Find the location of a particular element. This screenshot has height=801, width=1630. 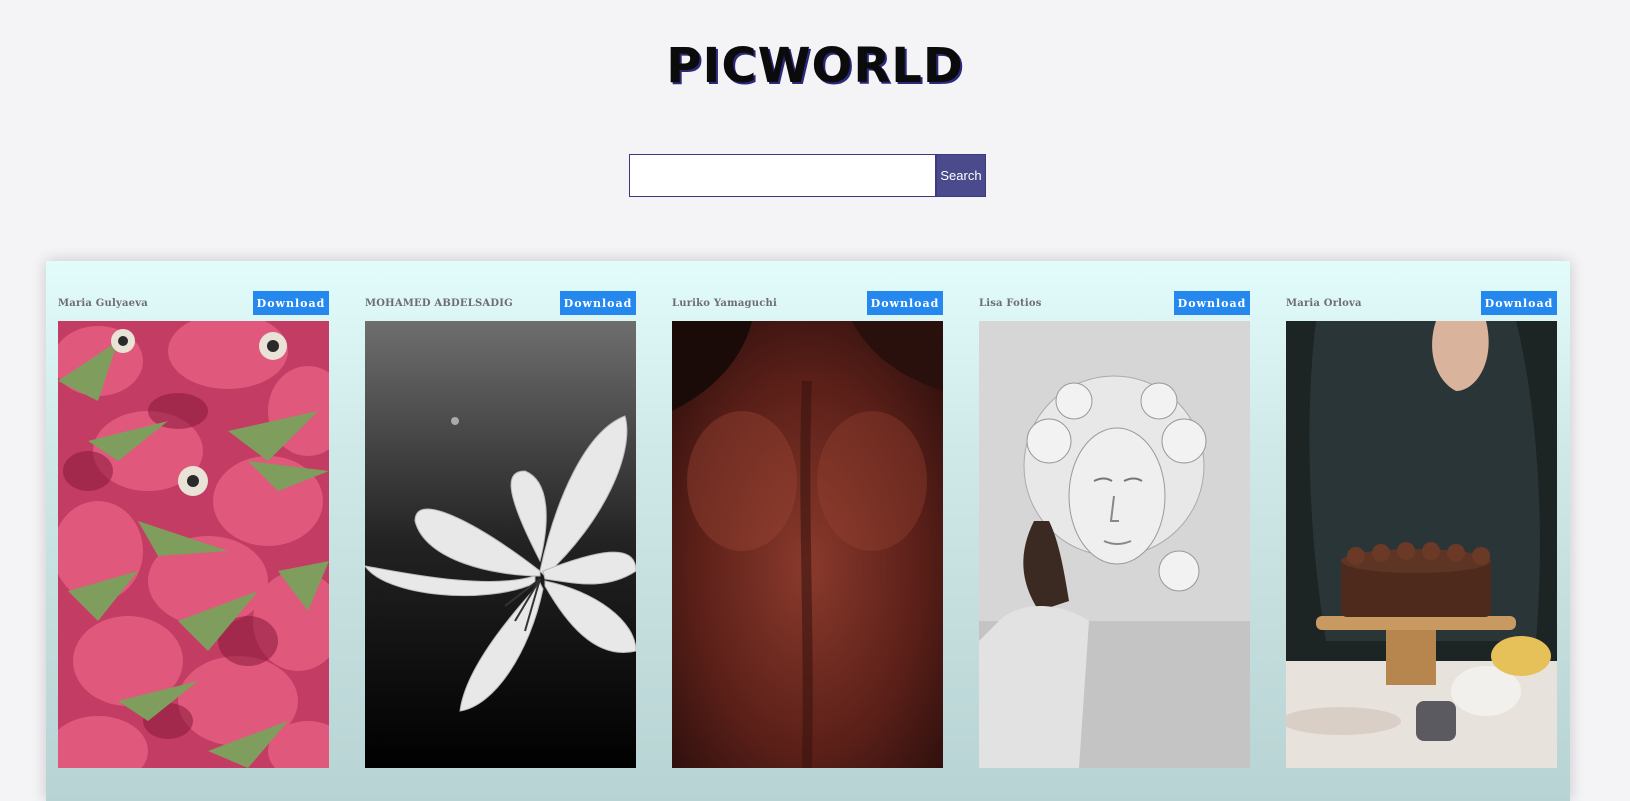

image-card: Maria Orlova Download is located at coordinates (1421, 529).